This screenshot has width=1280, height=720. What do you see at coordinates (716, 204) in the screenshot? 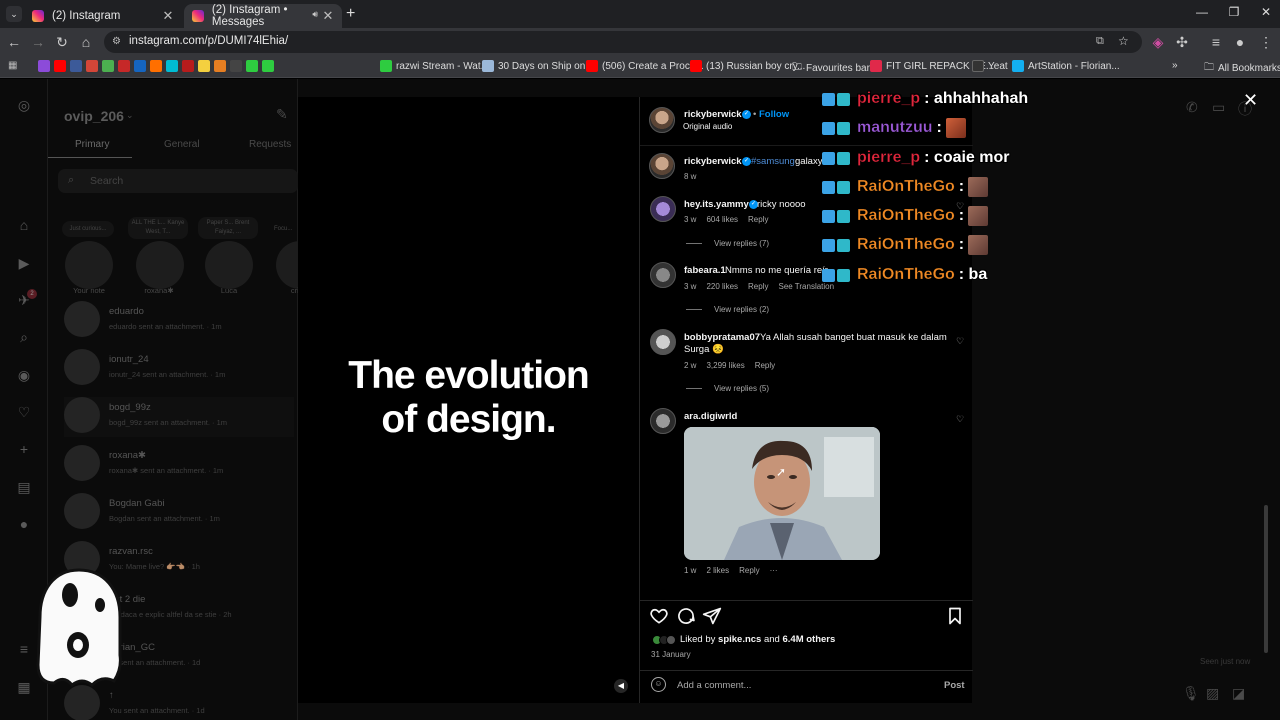
I see `comment-username: hey.its.yammy` at bounding box center [716, 204].